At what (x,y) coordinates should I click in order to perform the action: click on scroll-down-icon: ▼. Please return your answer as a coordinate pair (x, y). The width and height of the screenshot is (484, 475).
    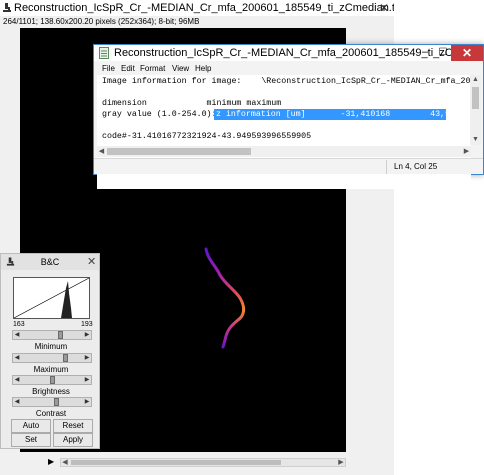
    Looking at the image, I should click on (475, 140).